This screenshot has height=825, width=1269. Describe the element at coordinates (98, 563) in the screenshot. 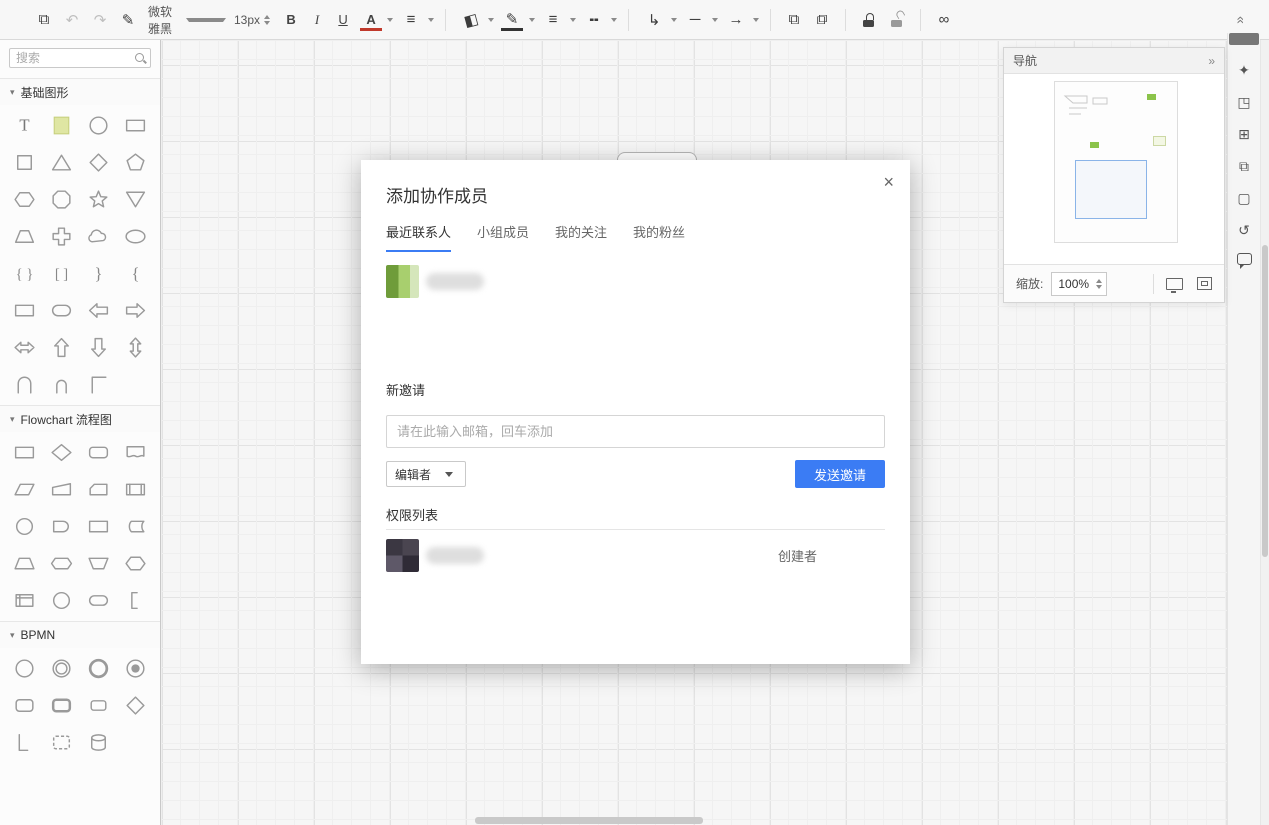

I see `shape-fc-inv-trapezoid` at that location.